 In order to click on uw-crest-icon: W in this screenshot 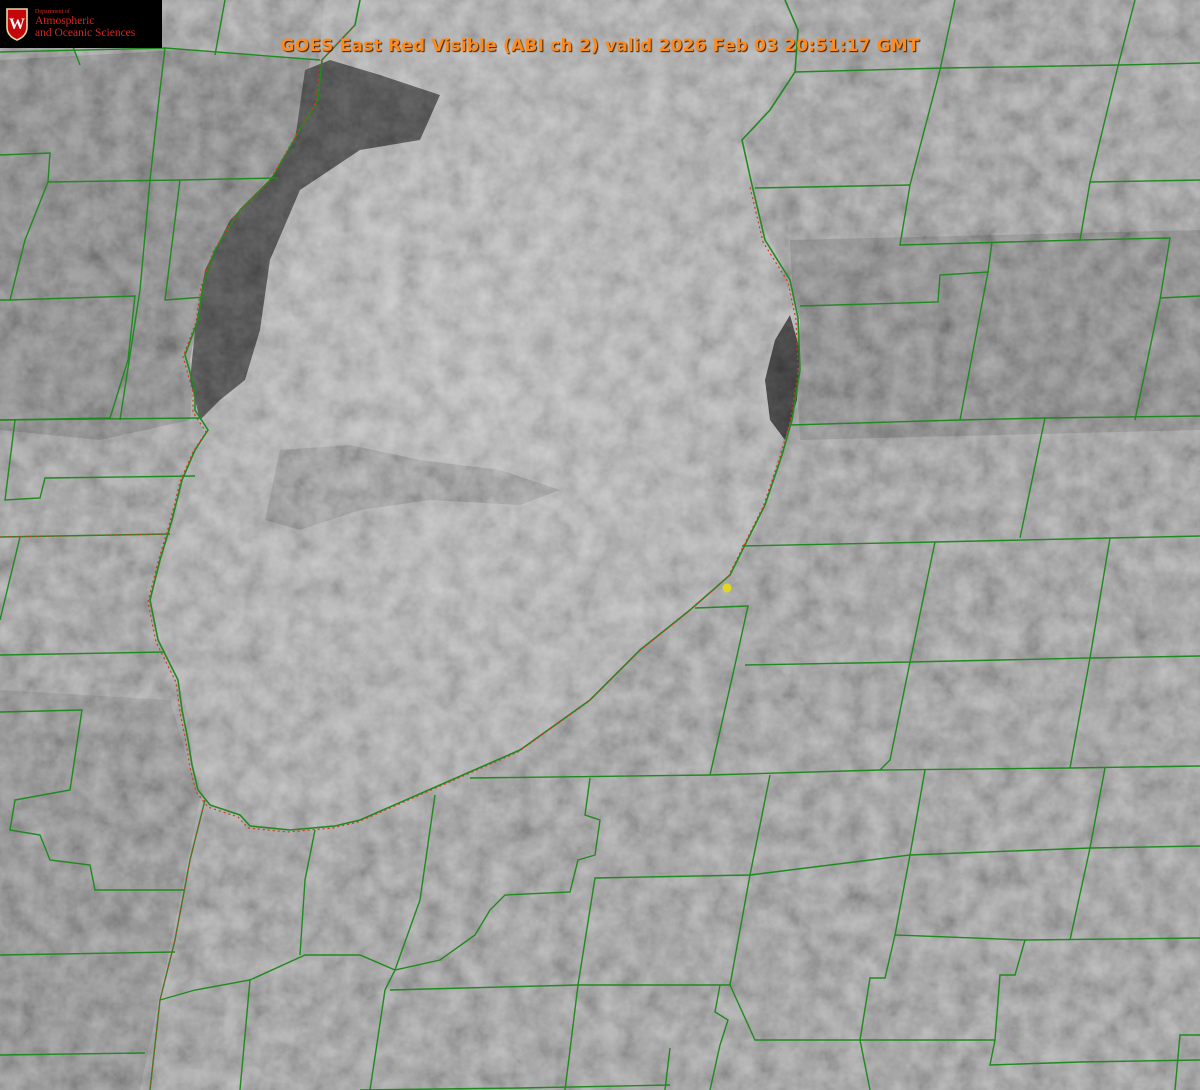, I will do `click(17, 24)`.